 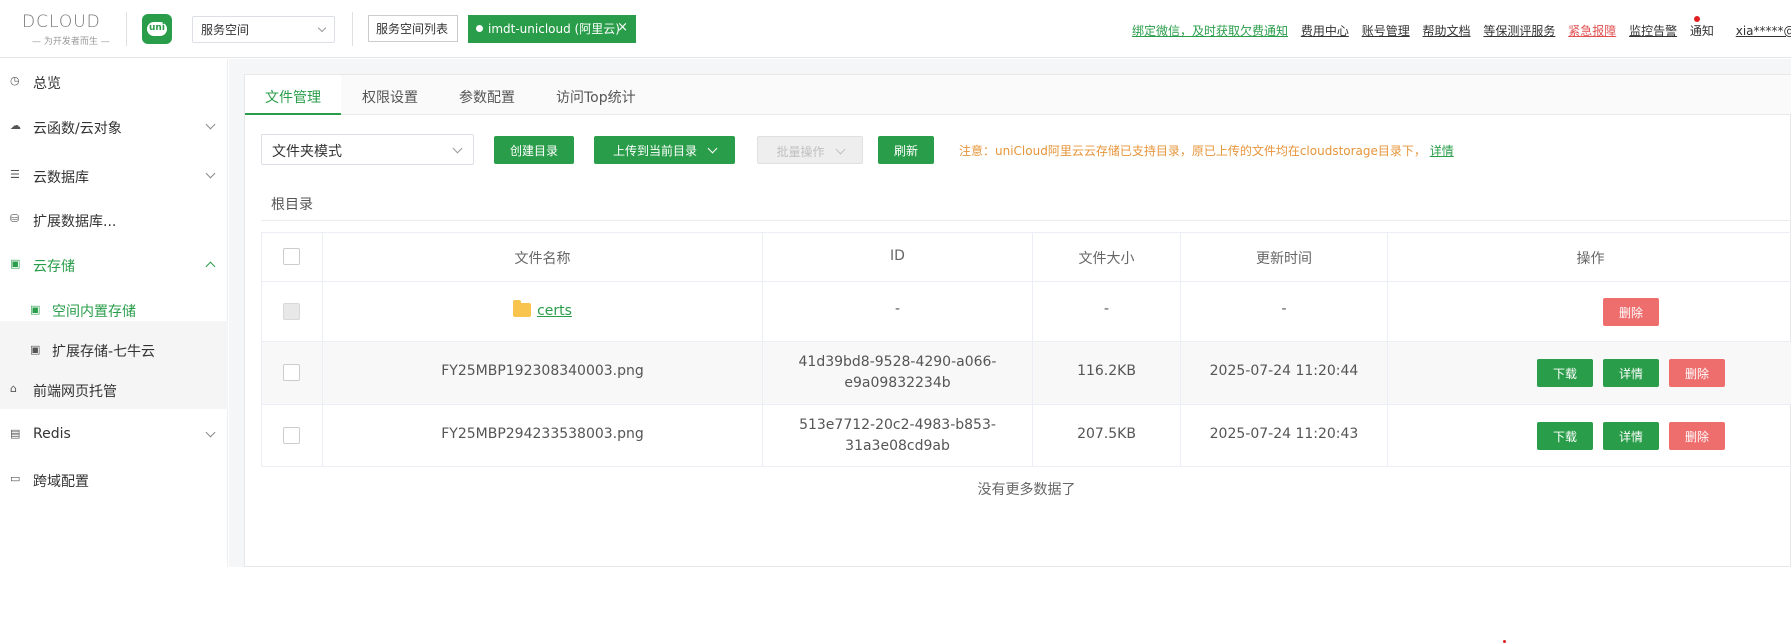 I want to click on file-time-cell: 2025-07-24 11:20:44, so click(x=1284, y=373).